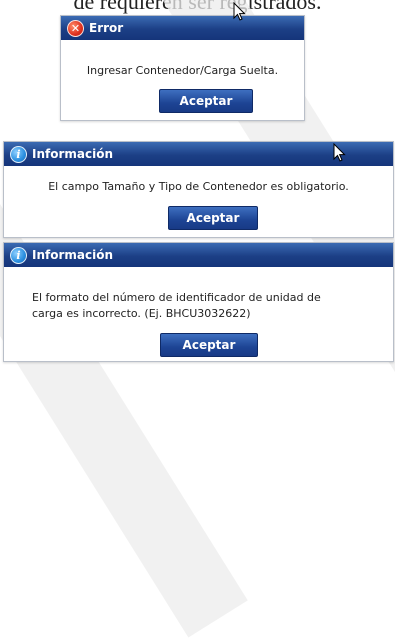 Image resolution: width=395 pixels, height=638 pixels. What do you see at coordinates (198, 255) in the screenshot?
I see `dialog-titlebar: i Información` at bounding box center [198, 255].